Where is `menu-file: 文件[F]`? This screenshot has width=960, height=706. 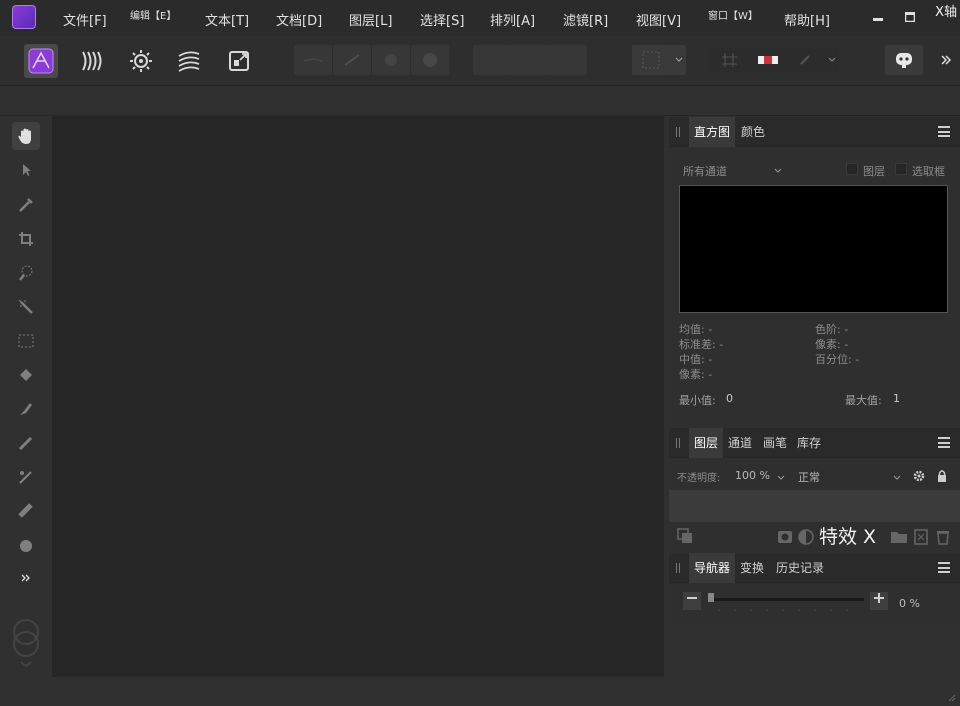 menu-file: 文件[F] is located at coordinates (85, 19).